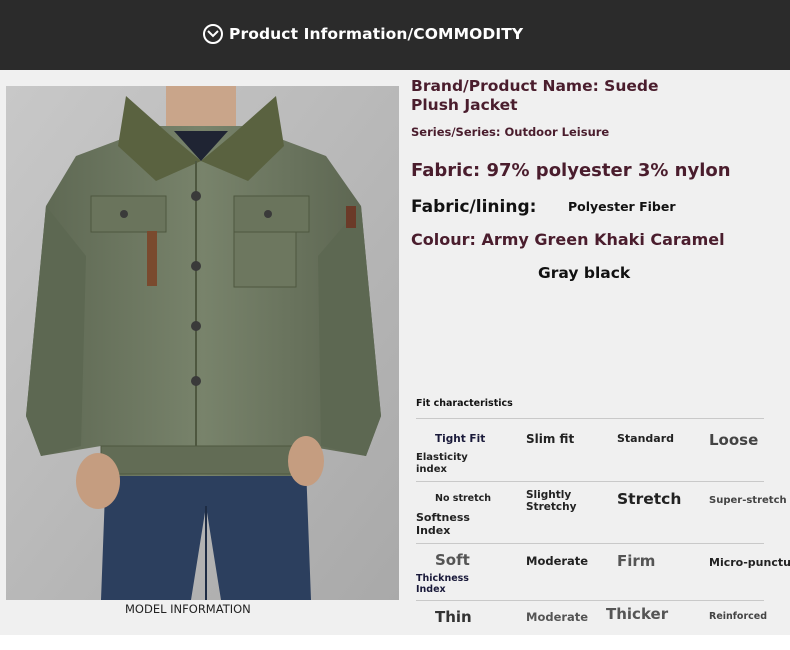 The height and width of the screenshot is (650, 790). Describe the element at coordinates (637, 614) in the screenshot. I see `thickness-option-thicker: Thicker` at that location.